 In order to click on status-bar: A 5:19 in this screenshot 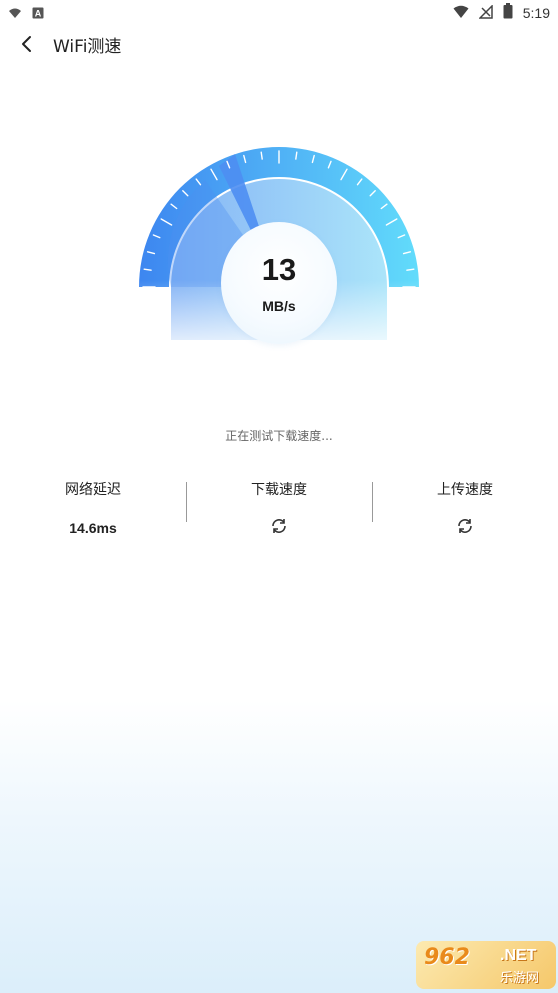, I will do `click(279, 12)`.